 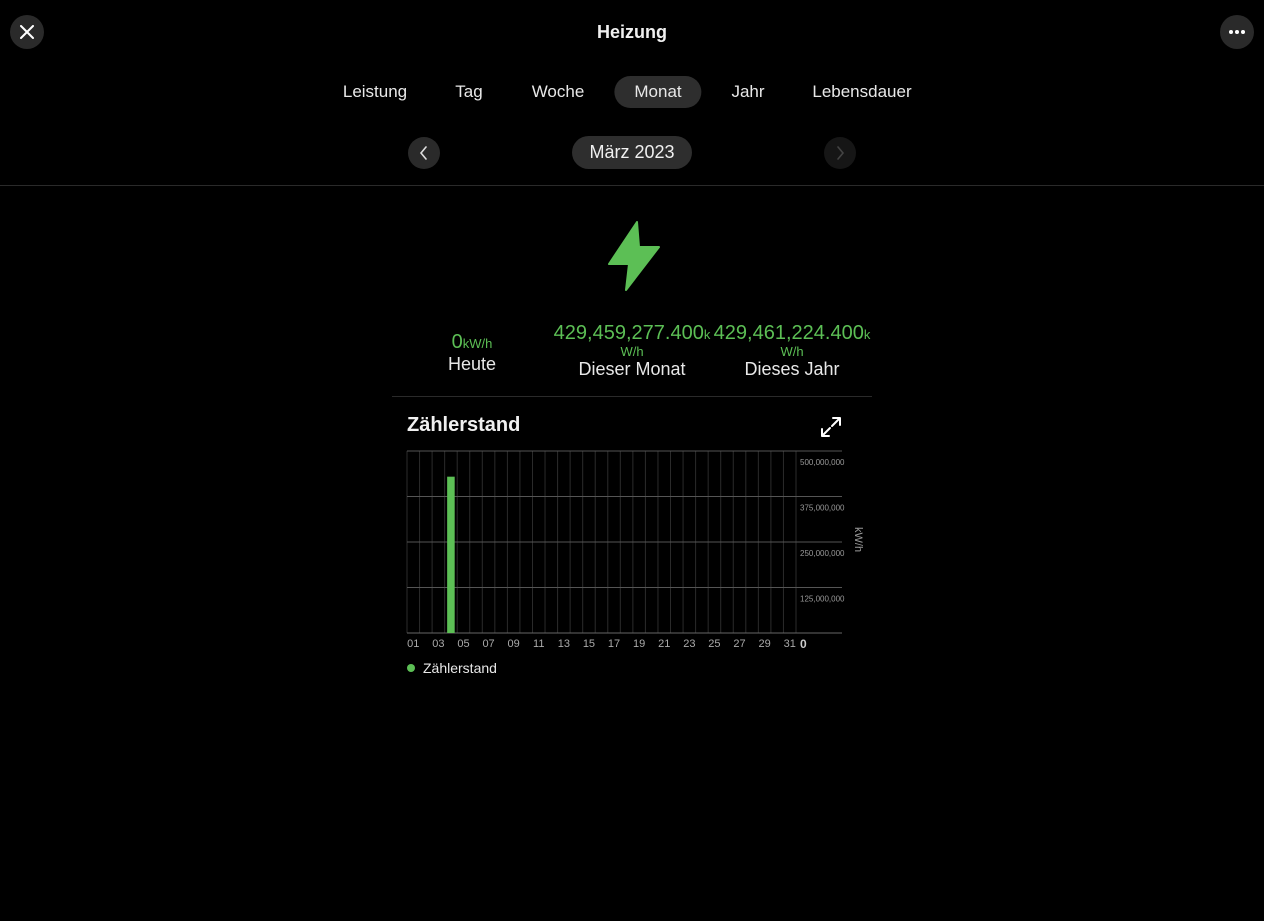 I want to click on x-tick-label: 31, so click(x=790, y=644).